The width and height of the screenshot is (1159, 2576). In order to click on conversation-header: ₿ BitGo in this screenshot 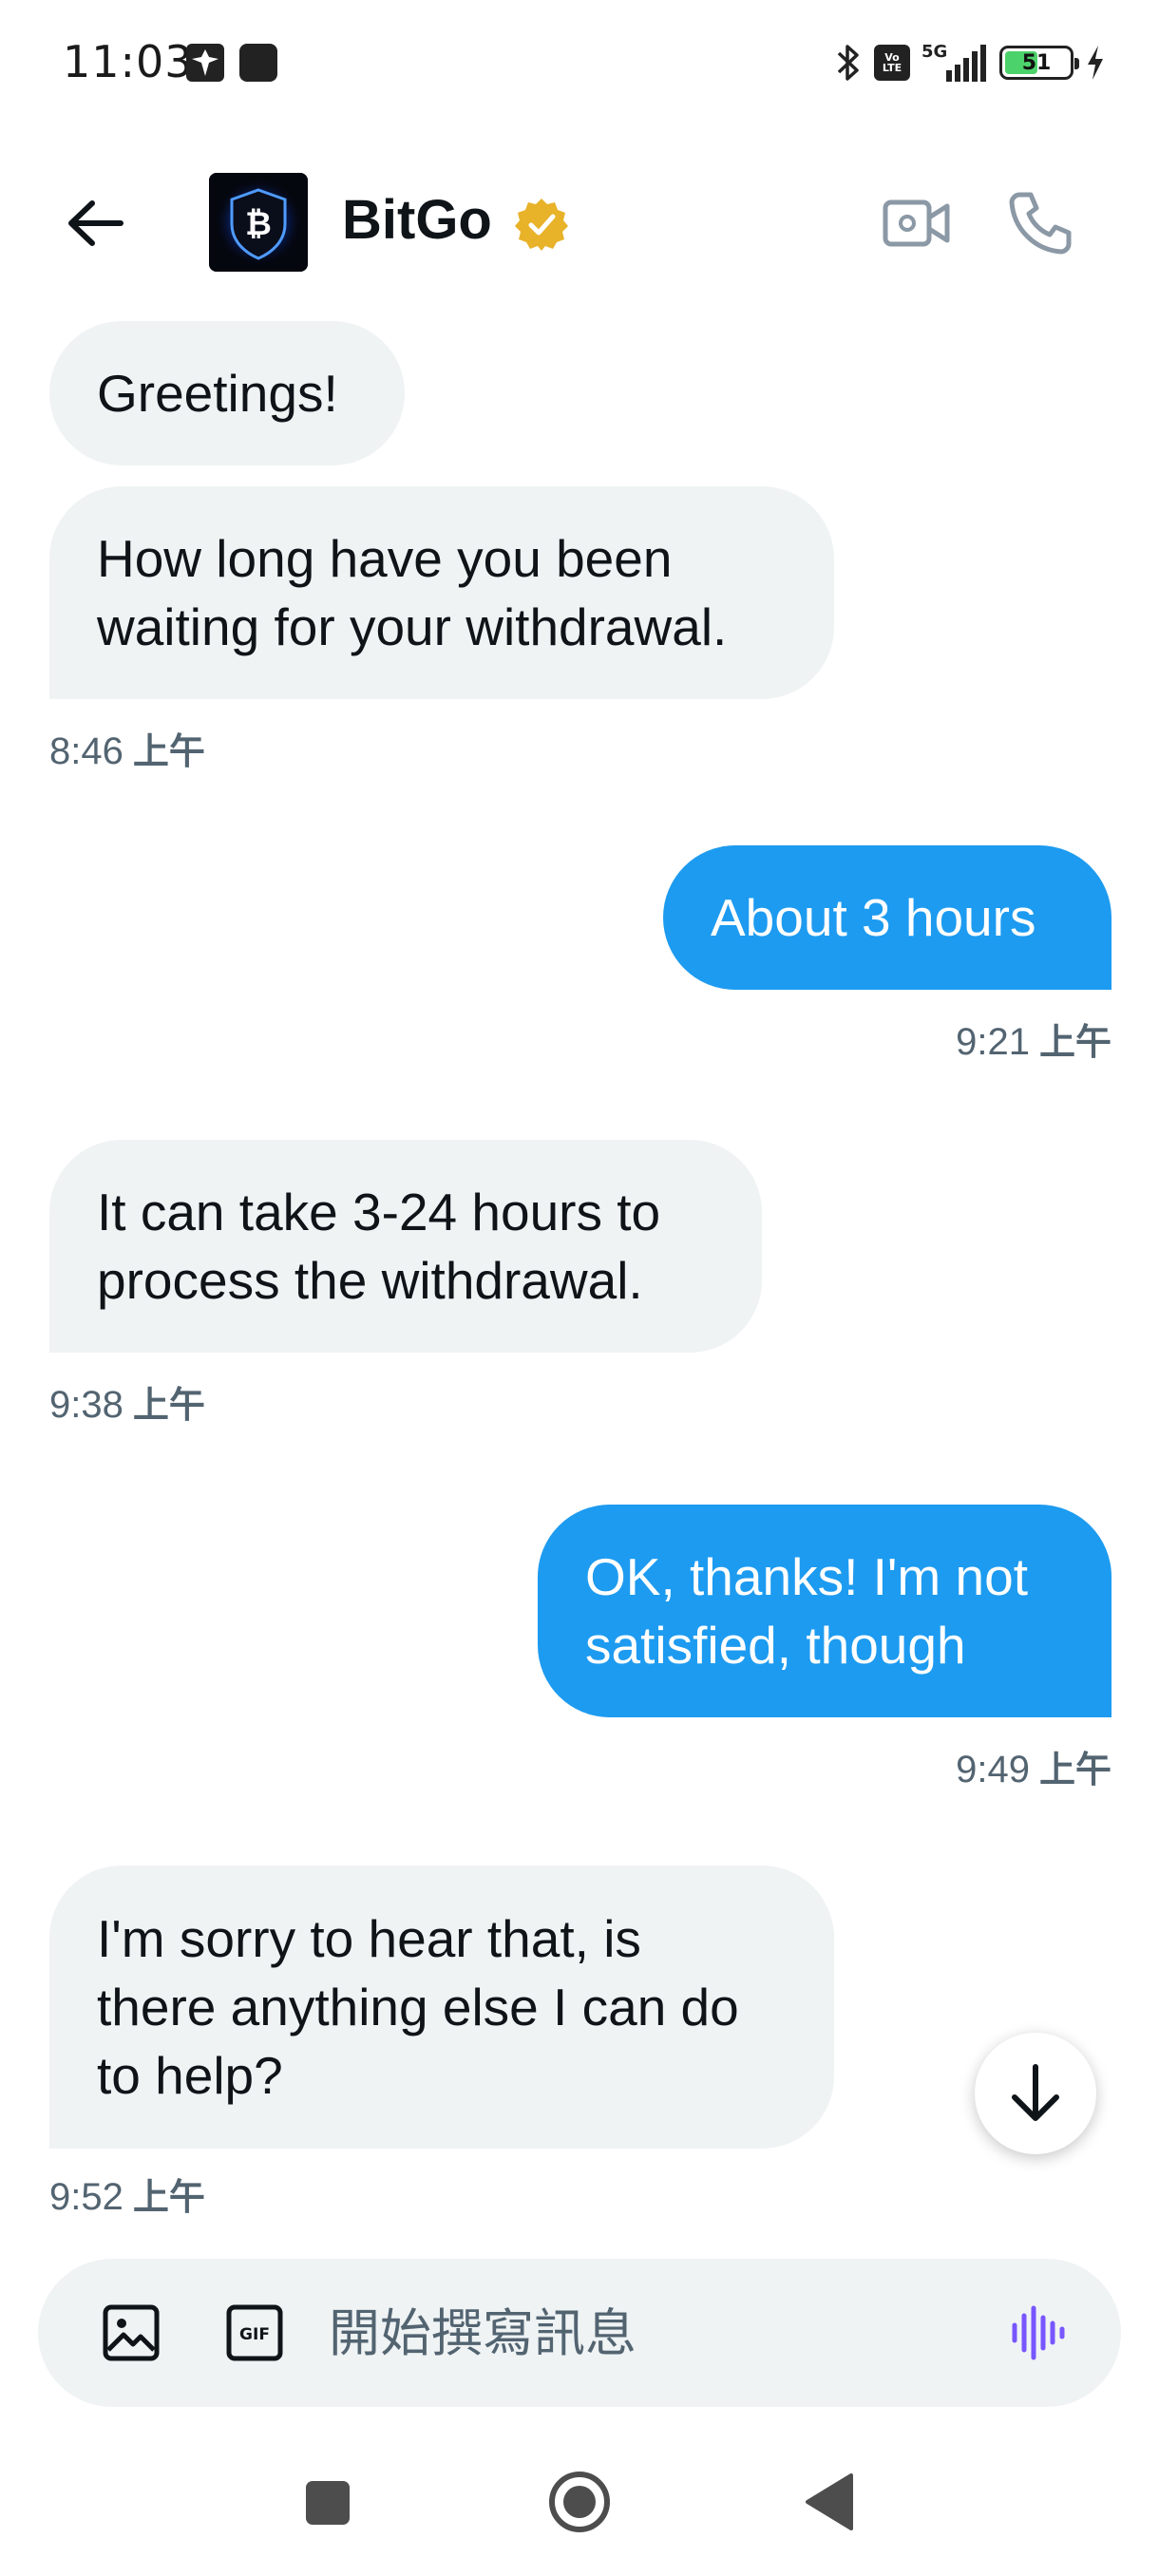, I will do `click(579, 223)`.